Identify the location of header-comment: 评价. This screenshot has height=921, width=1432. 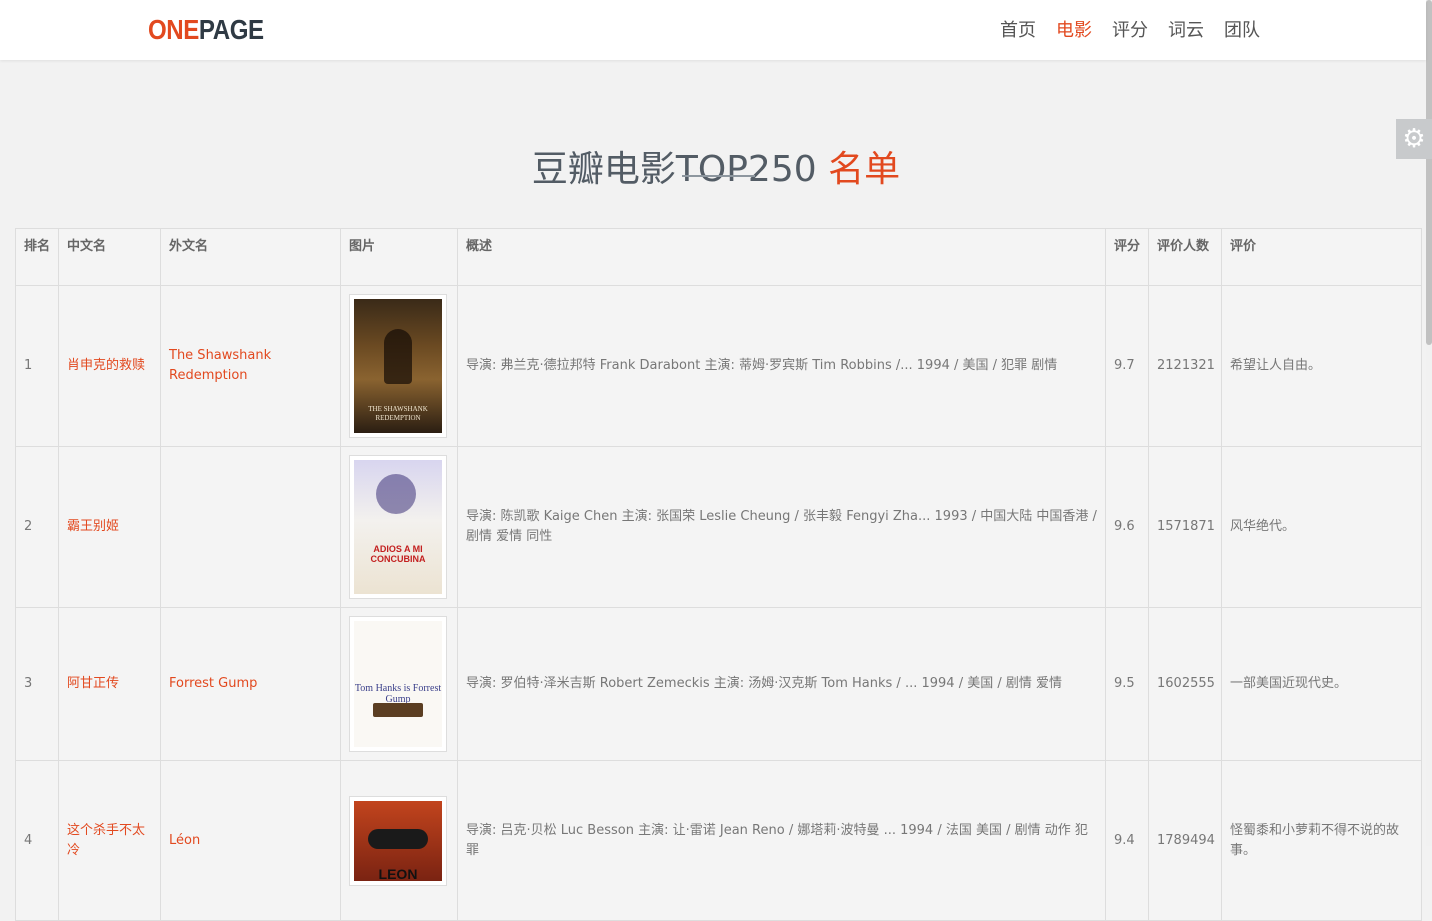
(1321, 257).